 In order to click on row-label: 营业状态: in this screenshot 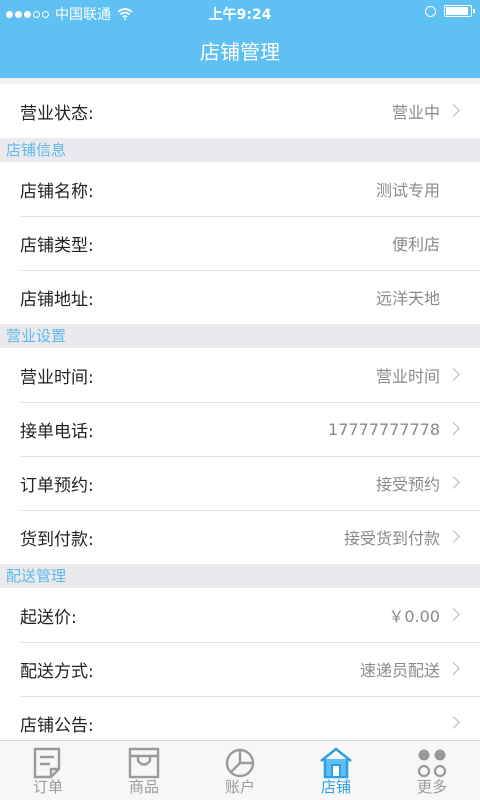, I will do `click(57, 113)`.